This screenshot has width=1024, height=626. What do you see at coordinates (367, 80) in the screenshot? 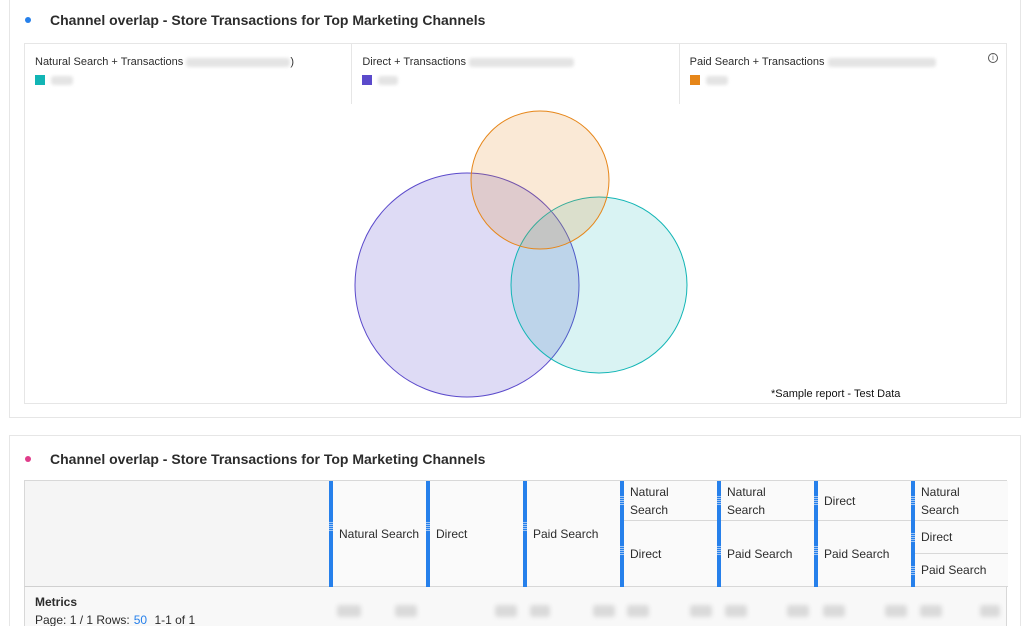
I see `legend-swatch-purple` at bounding box center [367, 80].